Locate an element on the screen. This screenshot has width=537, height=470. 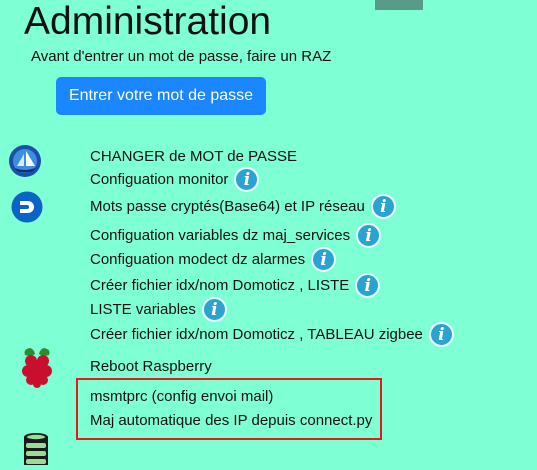
menu-item-label: Configuation monitor is located at coordinates (159, 179).